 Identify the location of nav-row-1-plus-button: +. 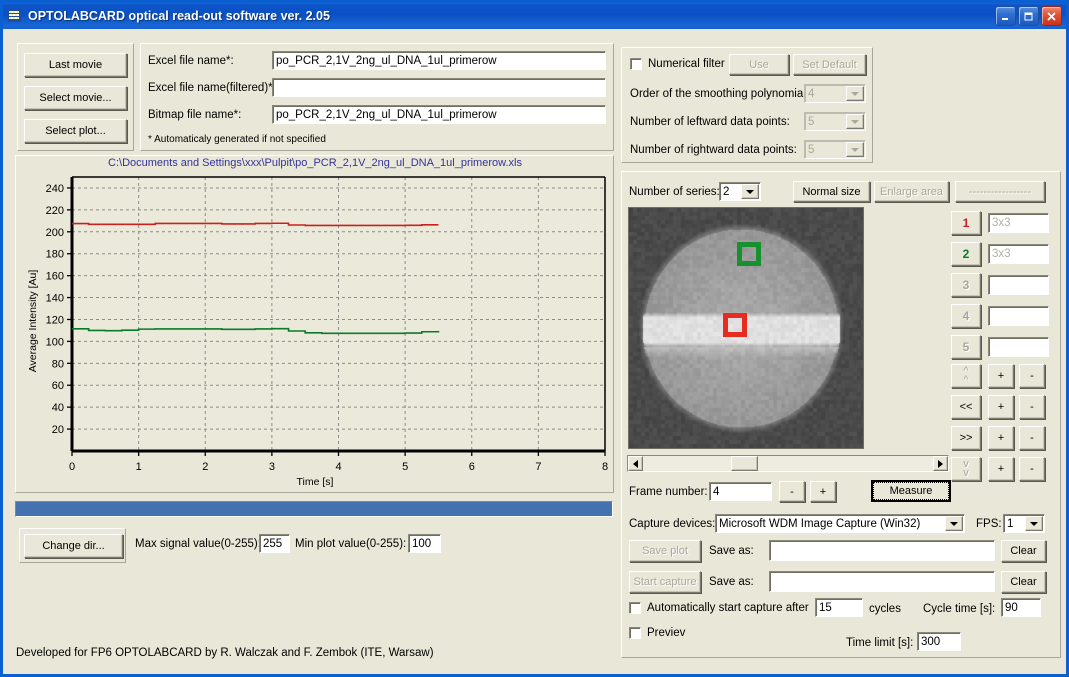
(1001, 376).